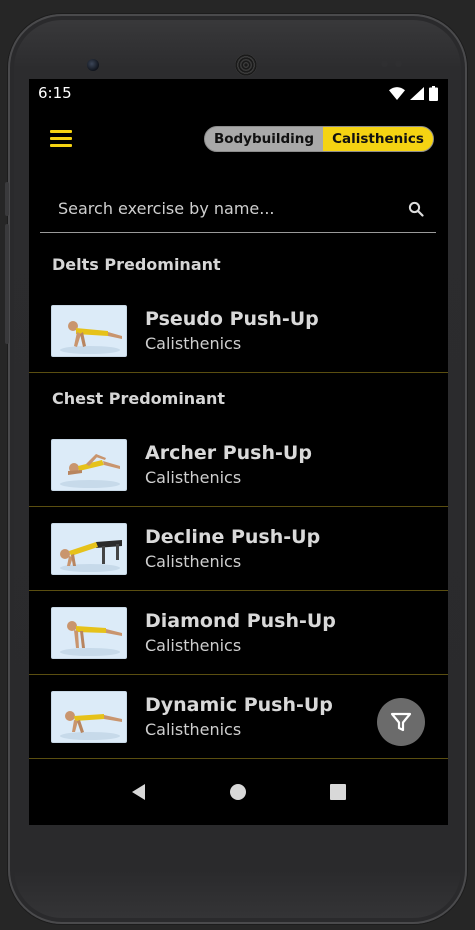 The image size is (475, 930). I want to click on archer-push-up-thumbnail, so click(89, 464).